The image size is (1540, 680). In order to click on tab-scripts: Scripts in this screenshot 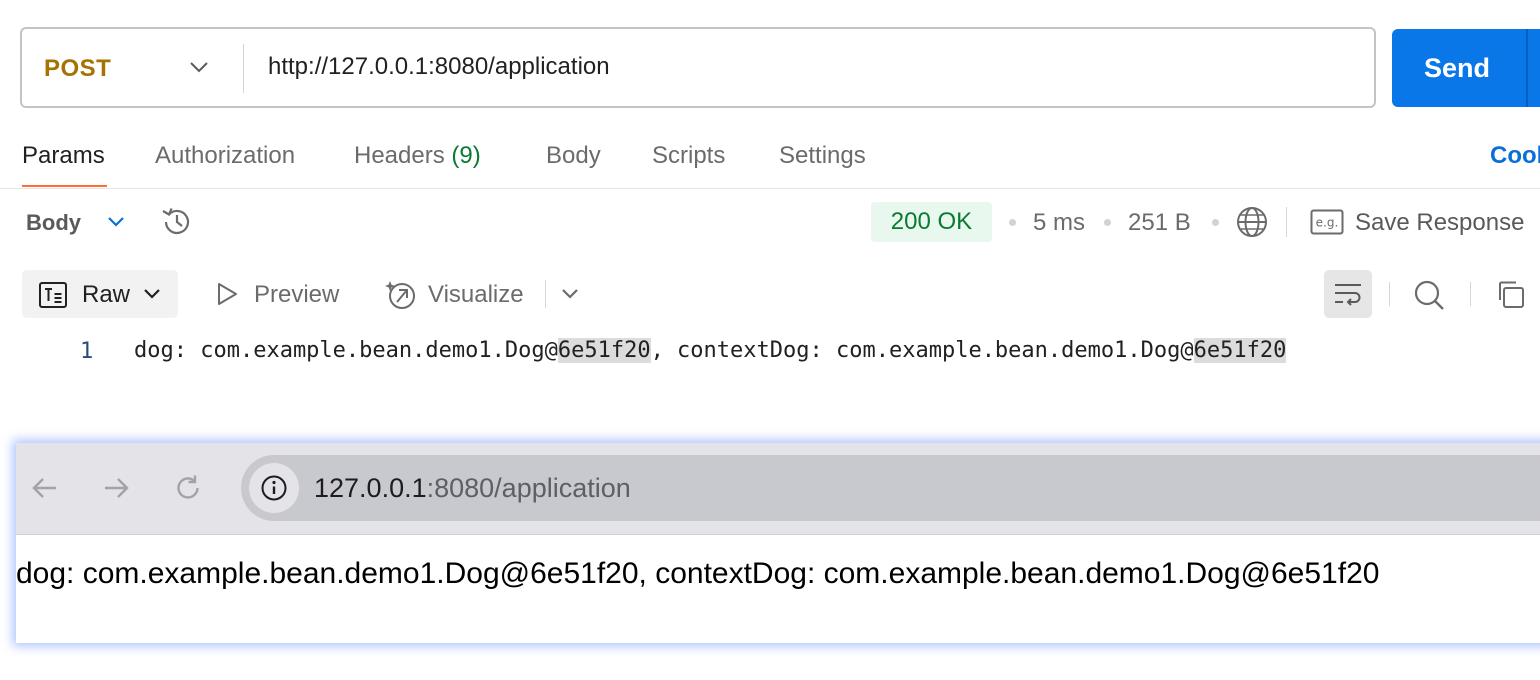, I will do `click(688, 156)`.